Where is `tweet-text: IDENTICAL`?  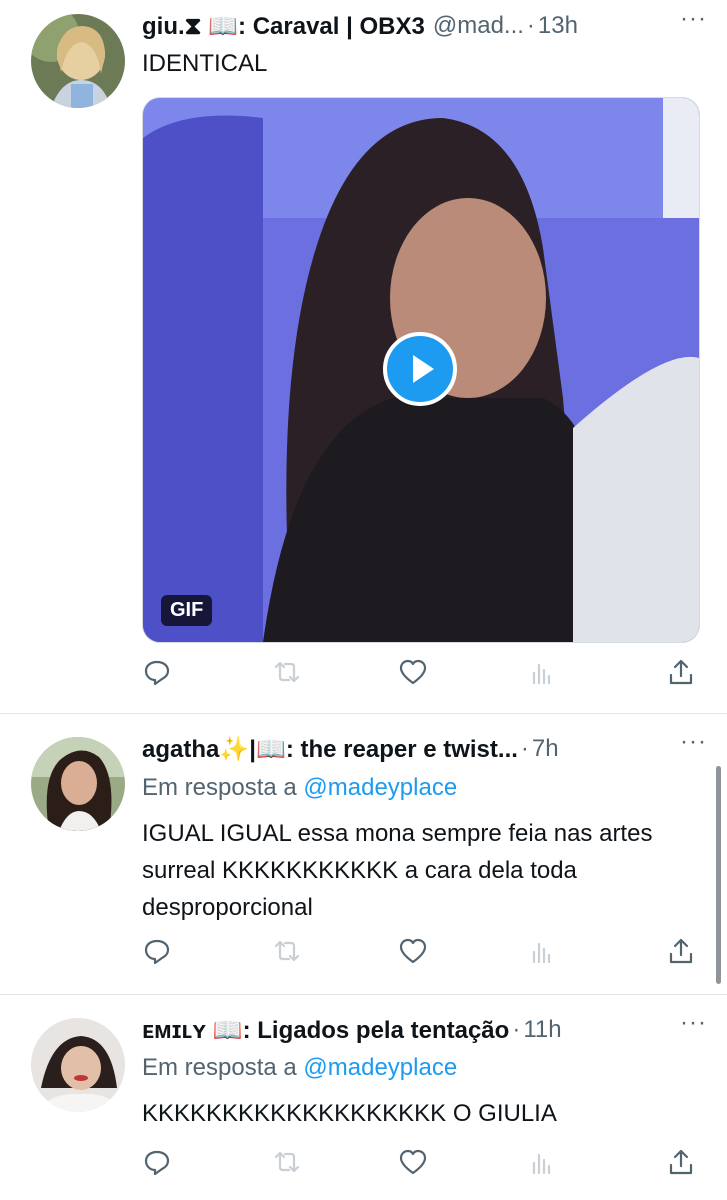 tweet-text: IDENTICAL is located at coordinates (205, 63).